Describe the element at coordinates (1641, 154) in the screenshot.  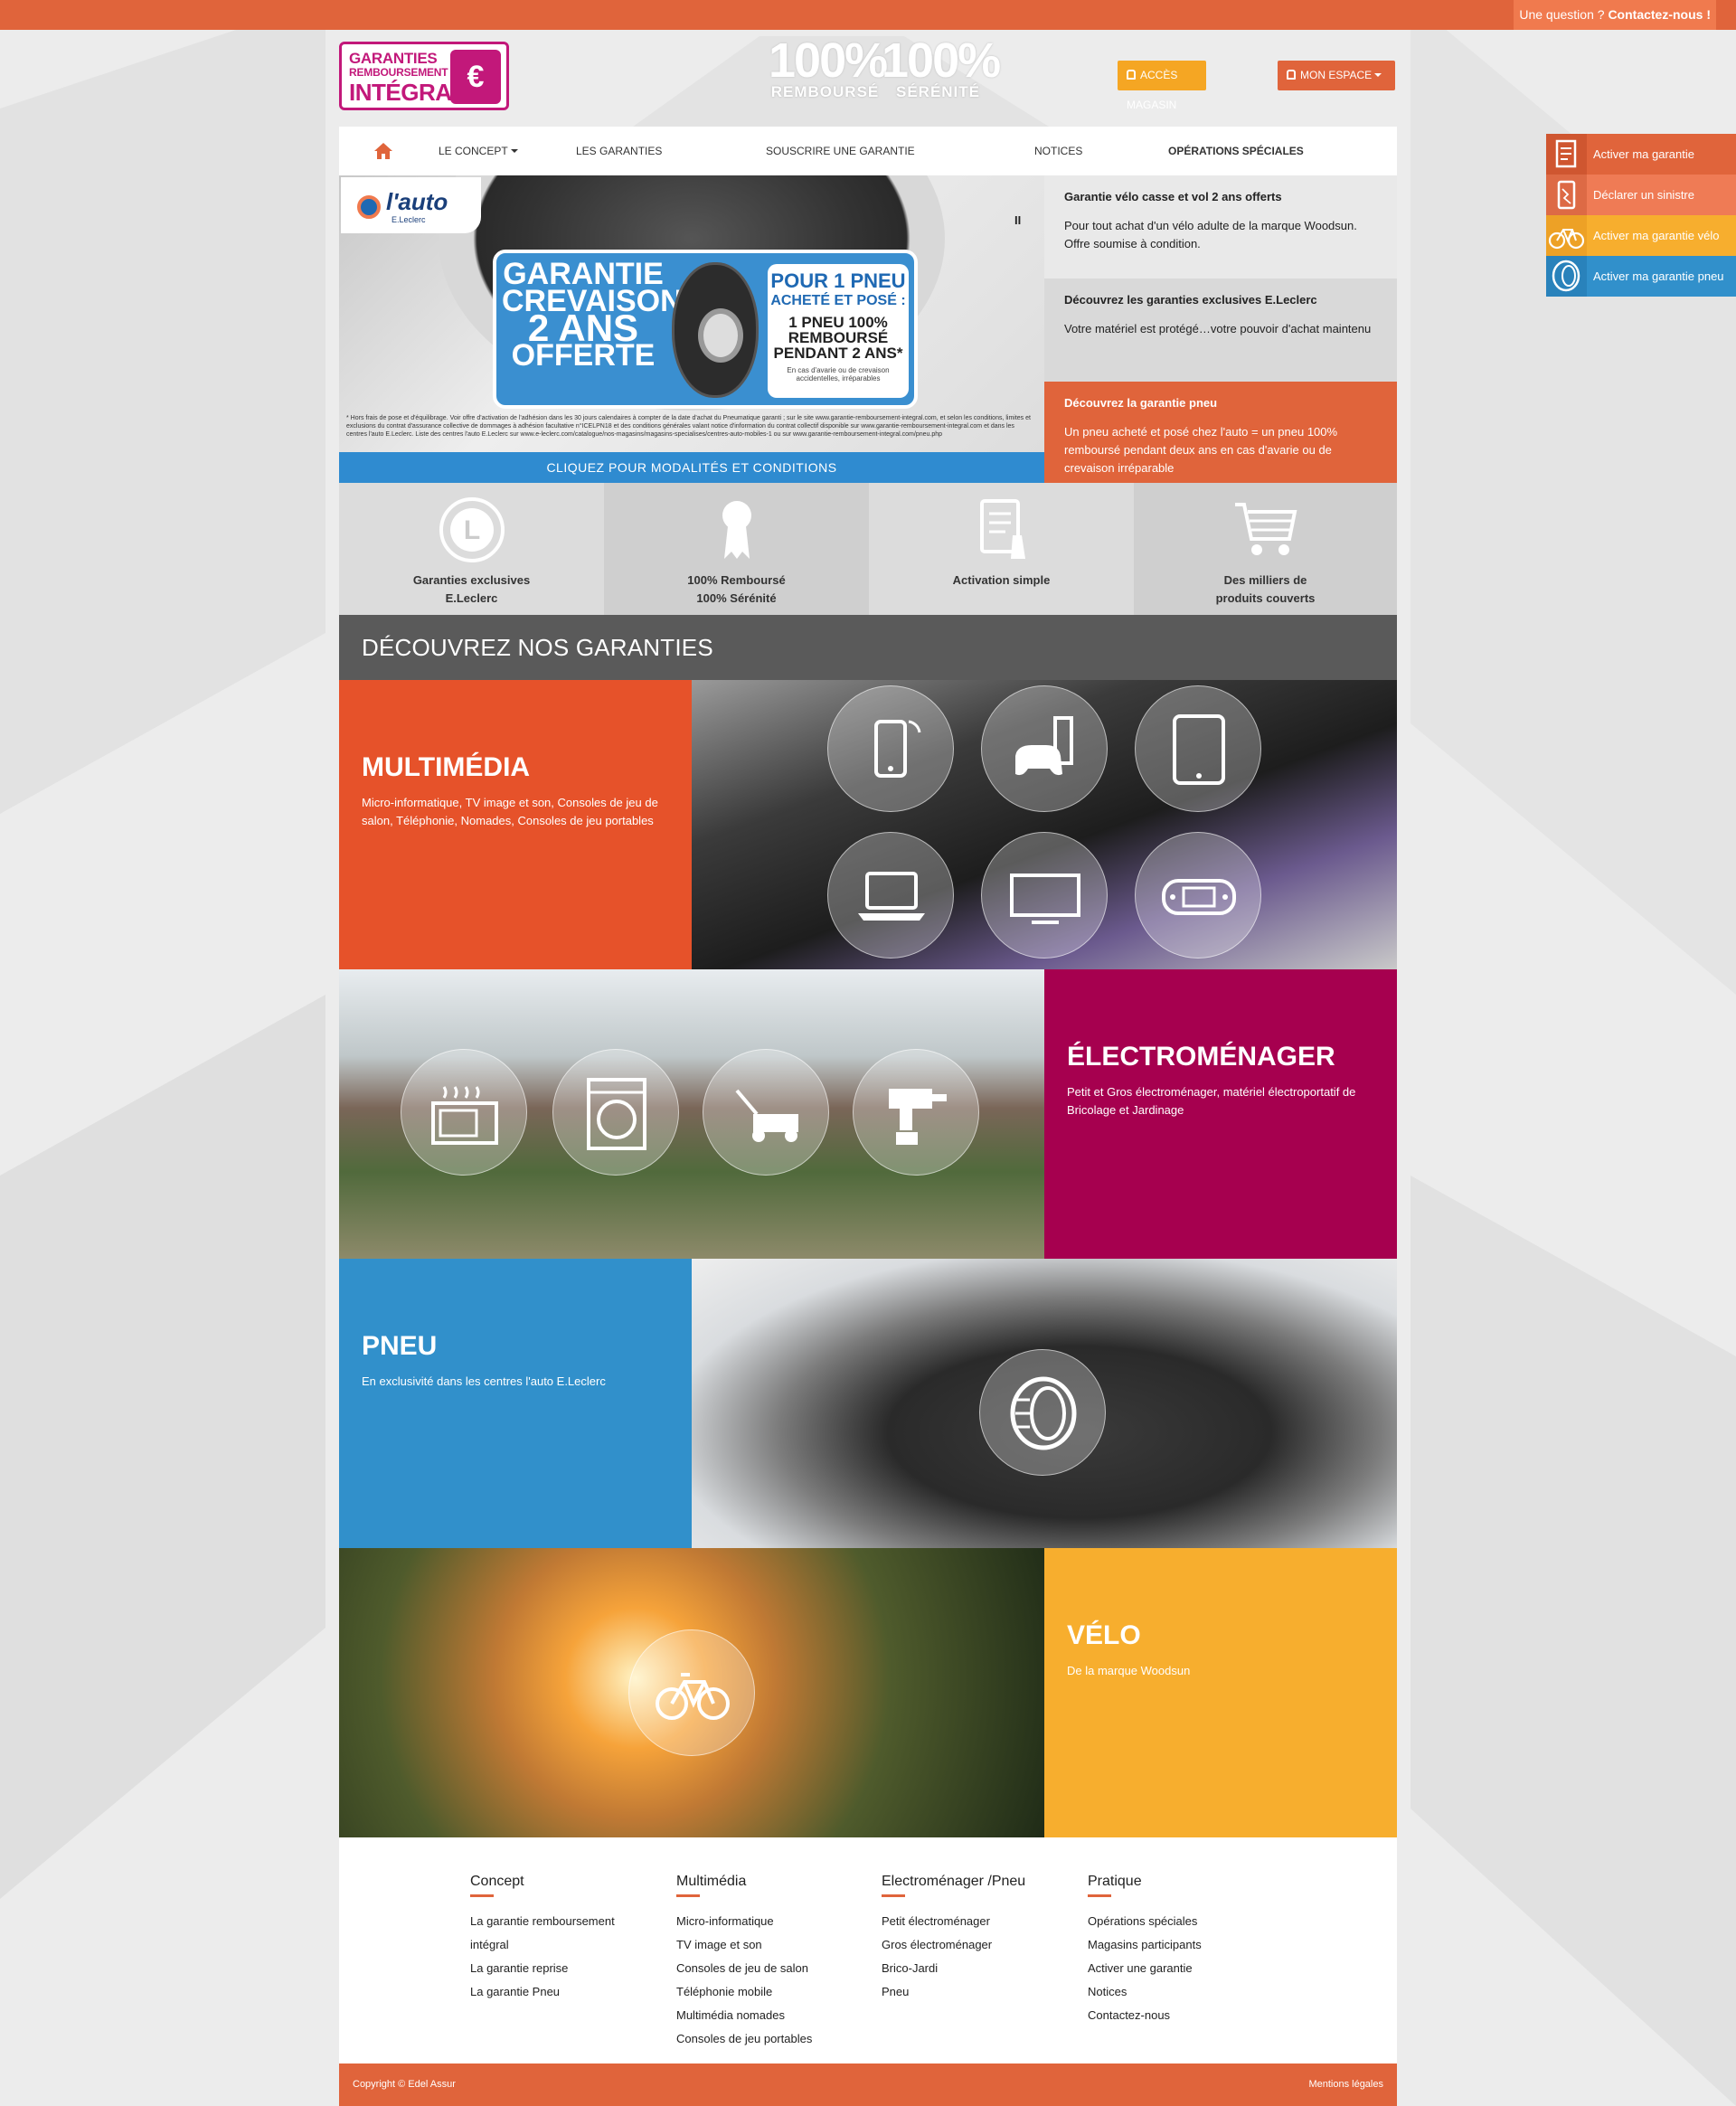
I see `activate-warranty-link: Activer ma garantie` at that location.